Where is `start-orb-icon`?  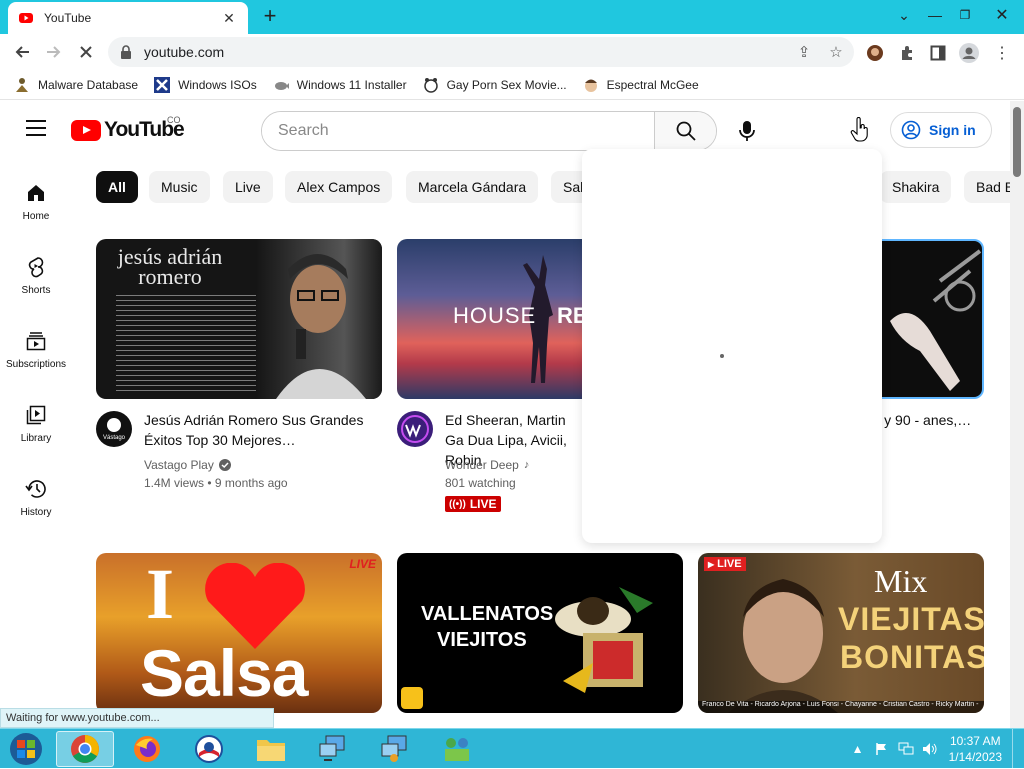
start-orb-icon is located at coordinates (26, 749).